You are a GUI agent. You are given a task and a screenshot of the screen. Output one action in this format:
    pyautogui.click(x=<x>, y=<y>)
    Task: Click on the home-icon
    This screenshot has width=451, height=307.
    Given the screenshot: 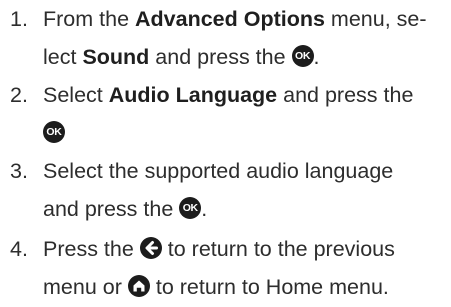 What is the action you would take?
    pyautogui.click(x=138, y=286)
    